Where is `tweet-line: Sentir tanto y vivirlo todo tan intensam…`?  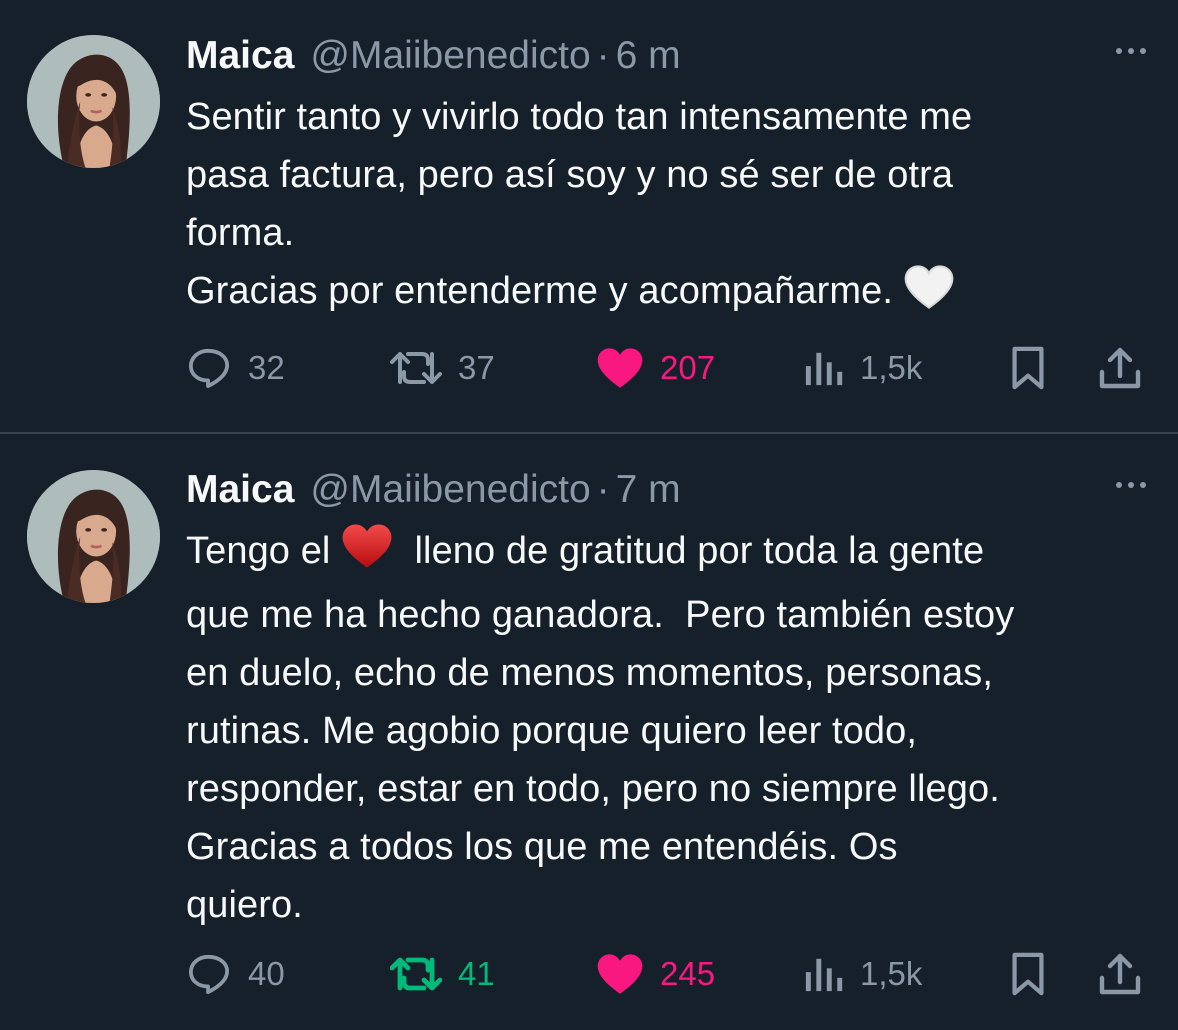
tweet-line: Sentir tanto y vivirlo todo tan intensam… is located at coordinates (579, 117).